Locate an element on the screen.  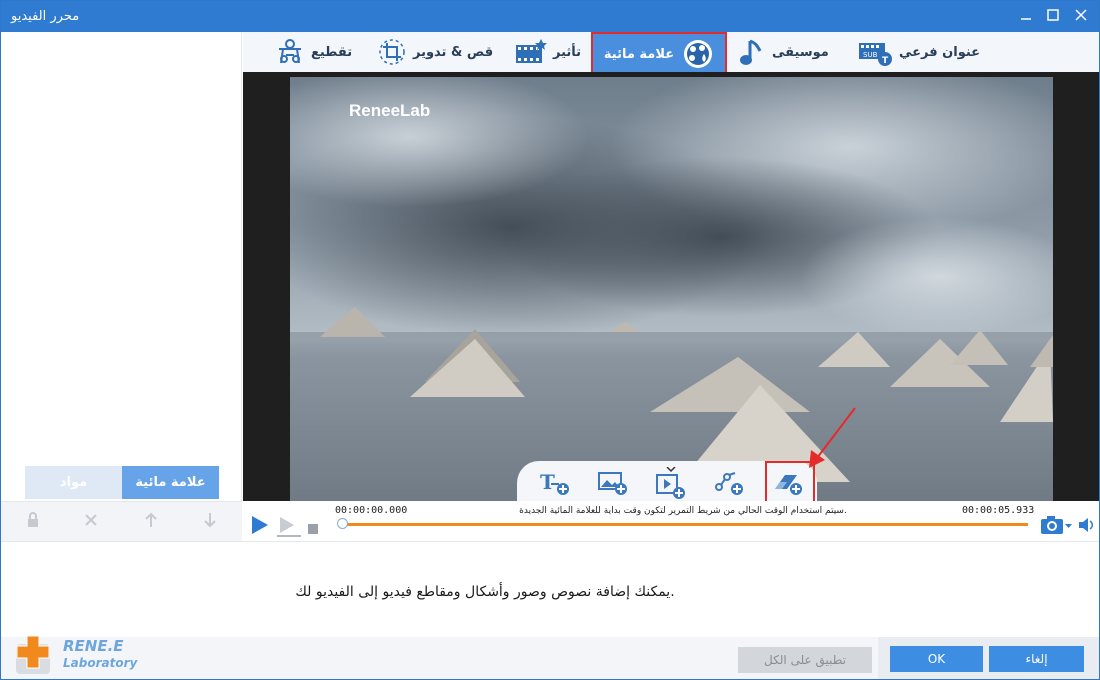
tab-crop-rotate: قص & تدوير is located at coordinates (438, 52).